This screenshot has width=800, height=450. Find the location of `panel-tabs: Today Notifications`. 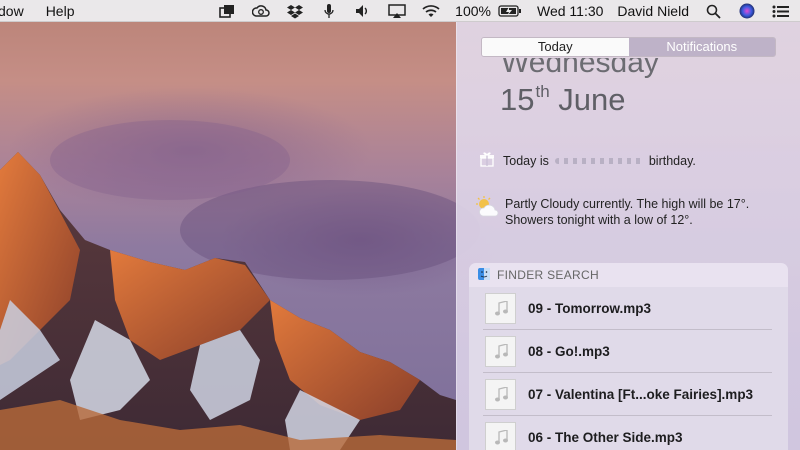

panel-tabs: Today Notifications is located at coordinates (628, 47).